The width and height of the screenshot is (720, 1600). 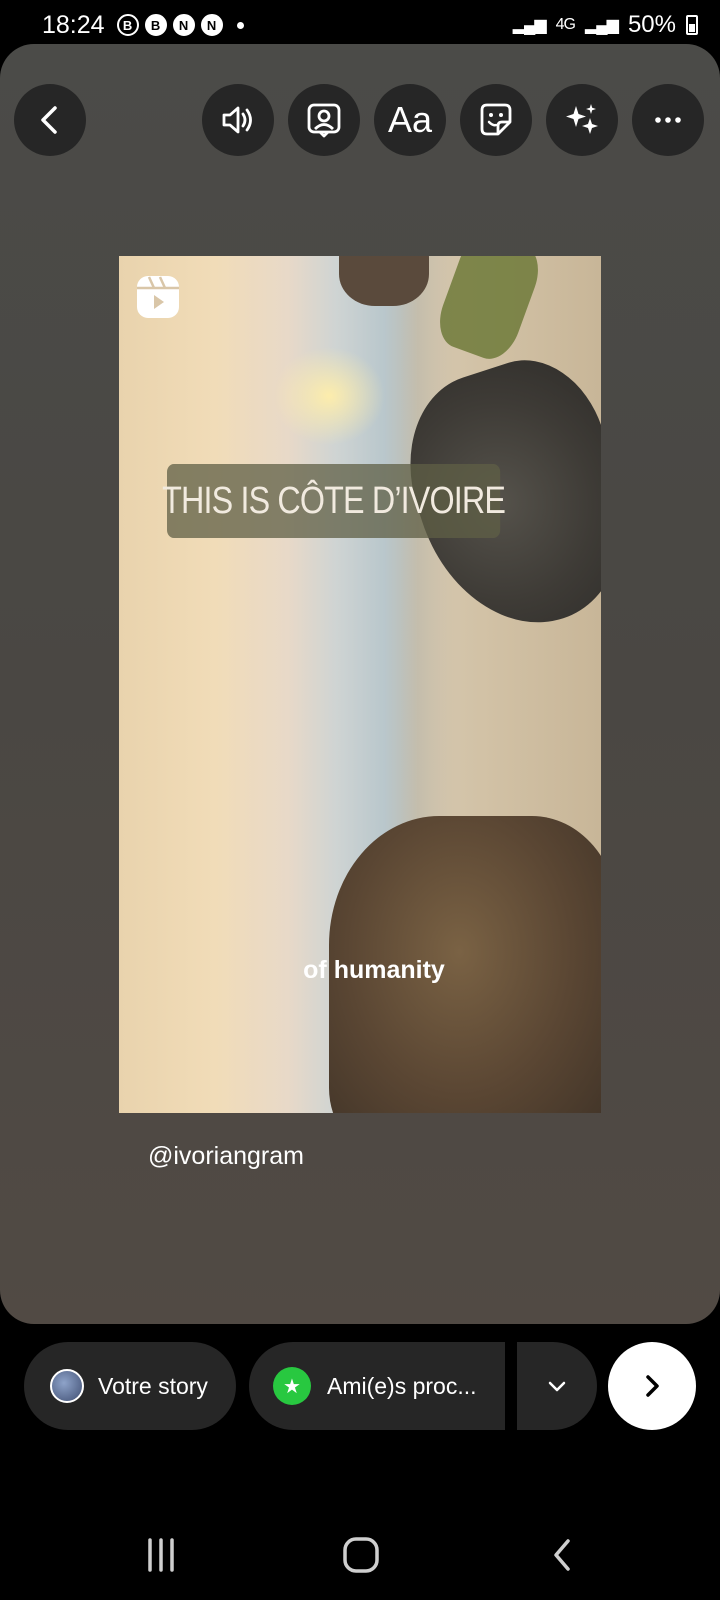 I want to click on effects-button, so click(x=582, y=120).